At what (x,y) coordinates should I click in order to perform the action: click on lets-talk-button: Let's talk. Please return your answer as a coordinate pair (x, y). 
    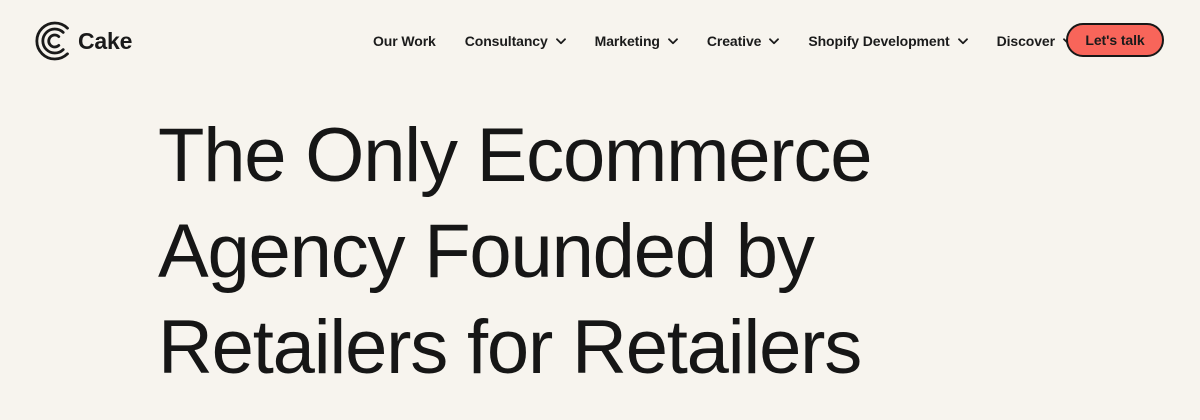
    Looking at the image, I should click on (1115, 40).